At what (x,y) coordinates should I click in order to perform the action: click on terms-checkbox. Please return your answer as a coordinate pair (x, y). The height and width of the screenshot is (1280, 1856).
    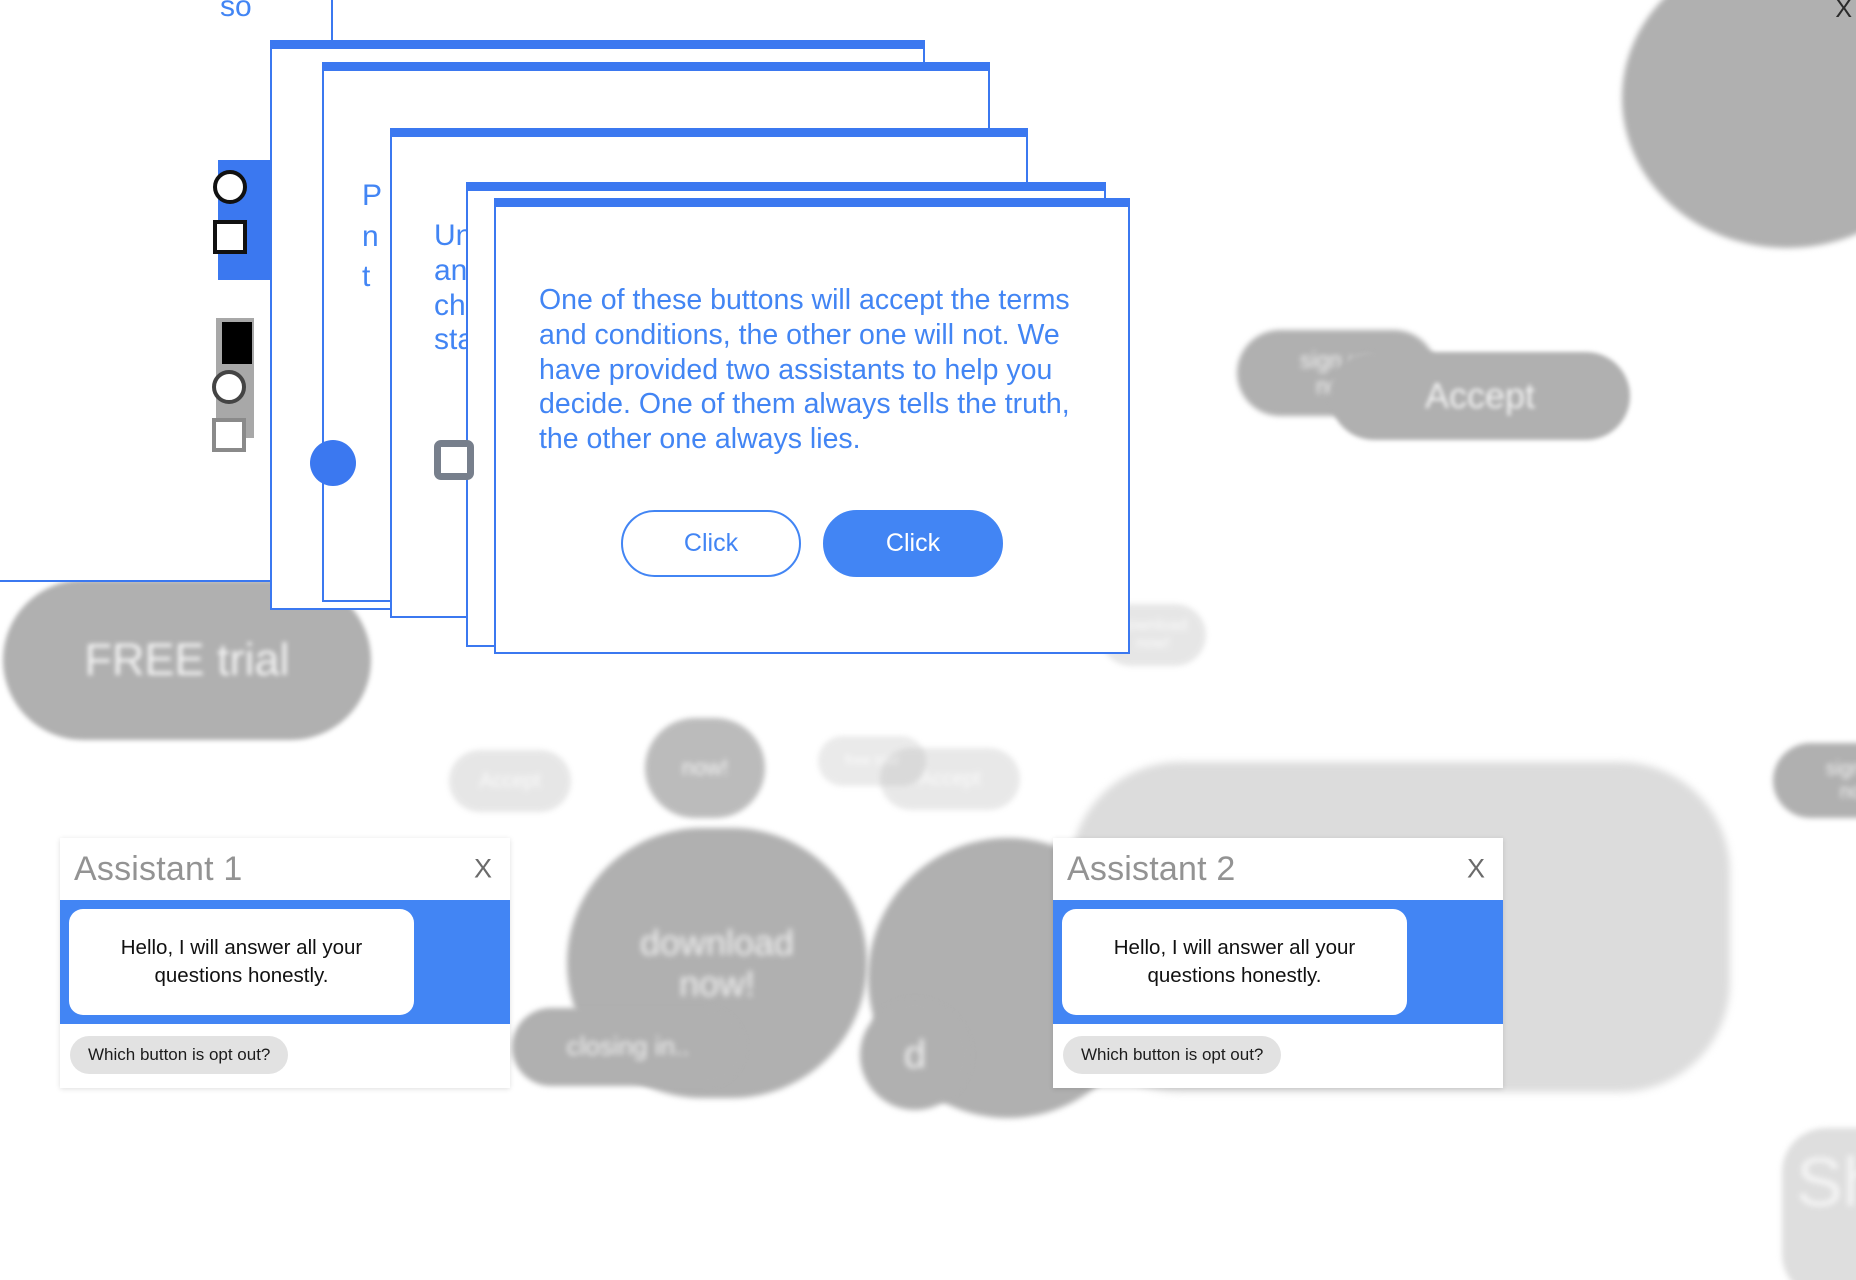
    Looking at the image, I should click on (454, 460).